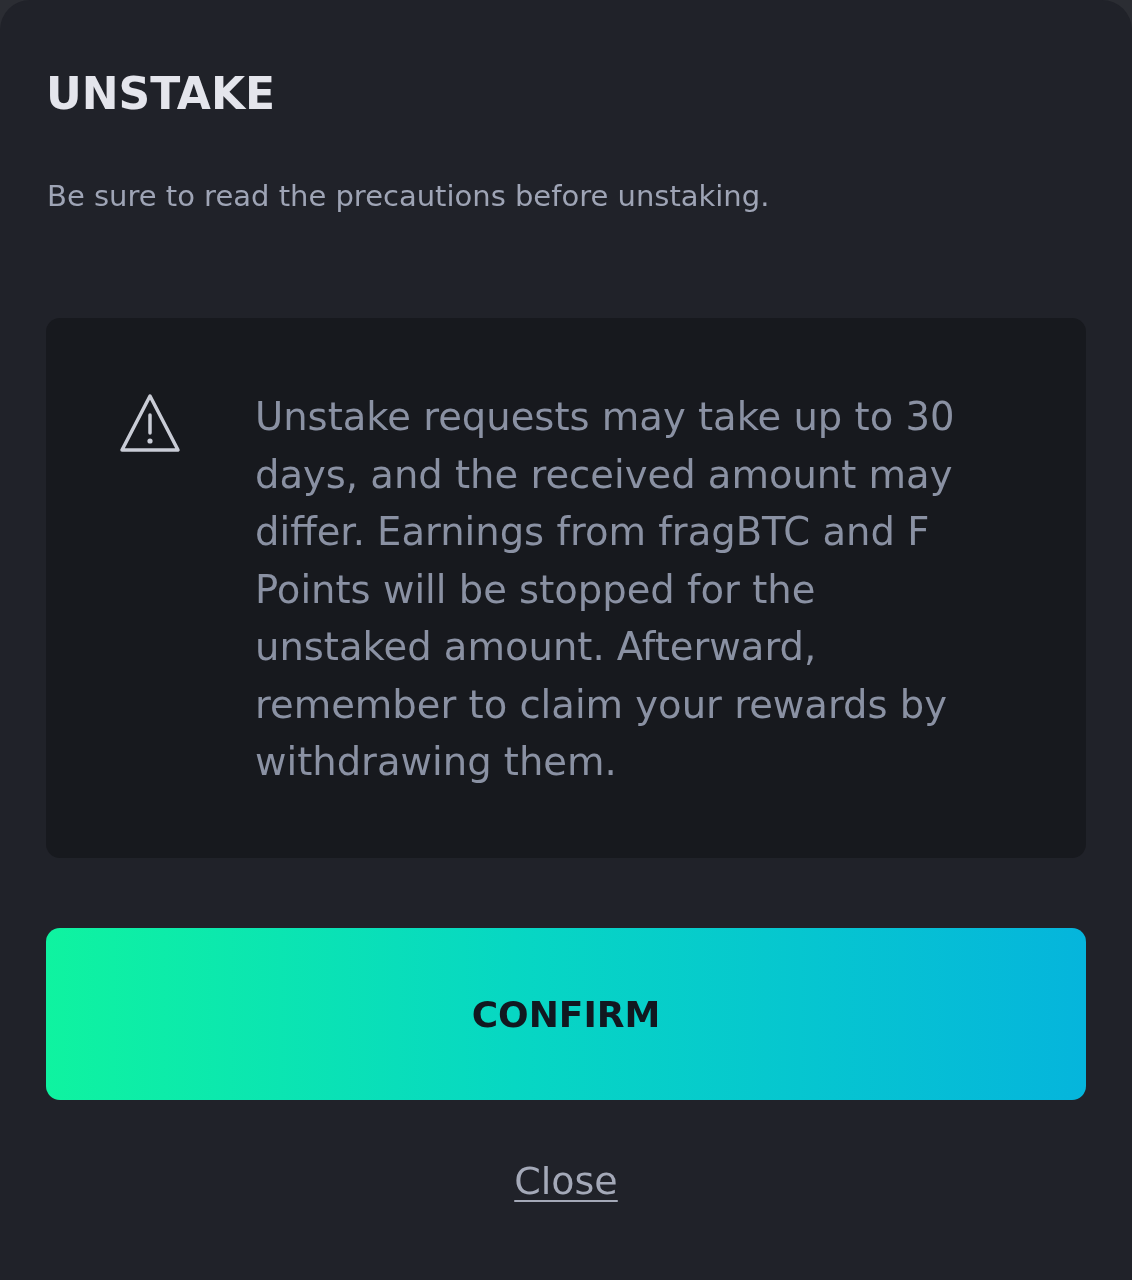  What do you see at coordinates (150, 423) in the screenshot?
I see `warning-icon` at bounding box center [150, 423].